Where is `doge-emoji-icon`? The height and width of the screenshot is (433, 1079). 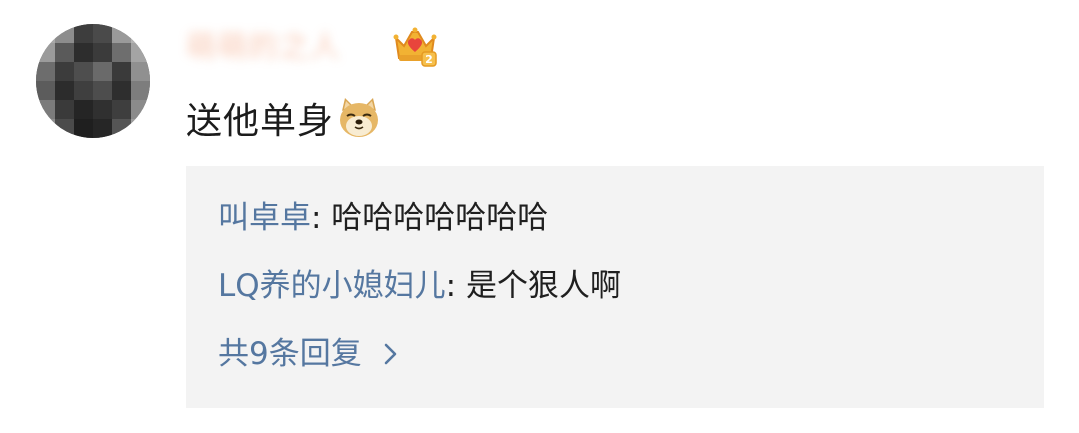 doge-emoji-icon is located at coordinates (359, 117).